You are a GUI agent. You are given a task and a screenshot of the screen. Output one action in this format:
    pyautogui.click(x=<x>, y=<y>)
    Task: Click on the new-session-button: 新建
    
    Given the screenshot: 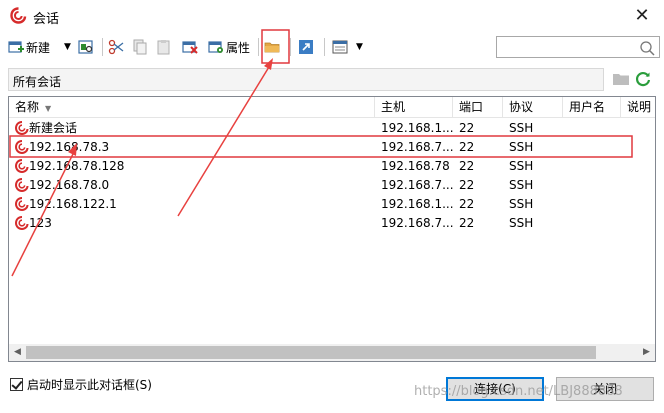 What is the action you would take?
    pyautogui.click(x=29, y=47)
    